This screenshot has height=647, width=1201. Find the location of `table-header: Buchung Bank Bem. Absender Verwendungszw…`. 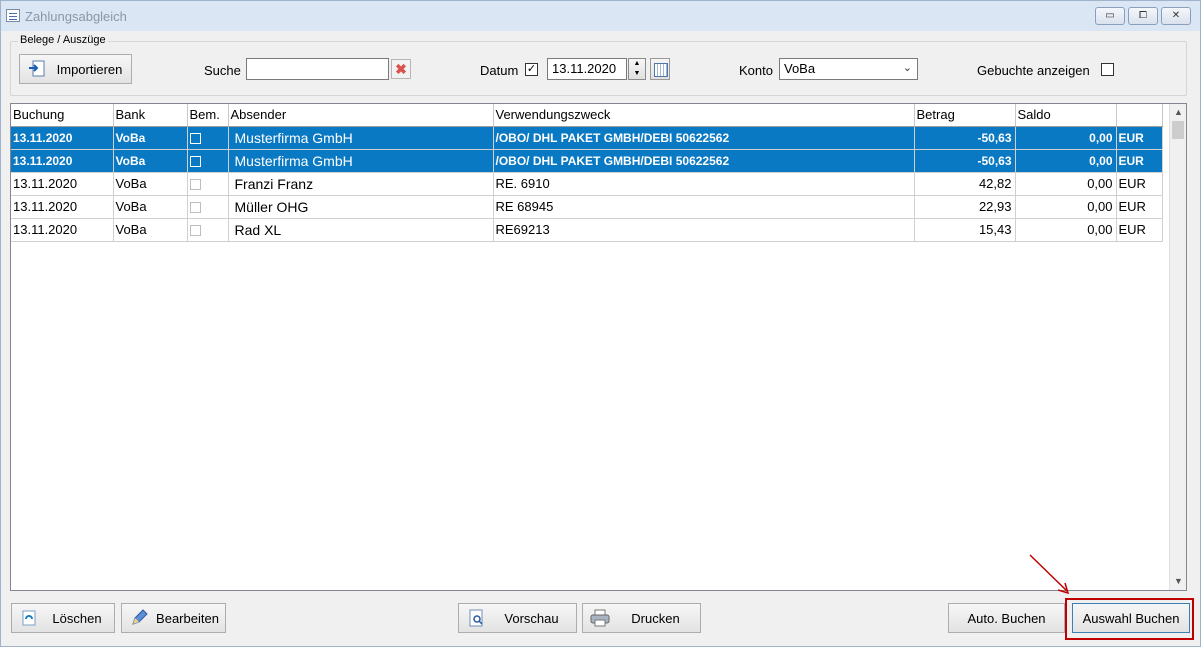

table-header: Buchung Bank Bem. Absender Verwendungszw… is located at coordinates (587, 115).